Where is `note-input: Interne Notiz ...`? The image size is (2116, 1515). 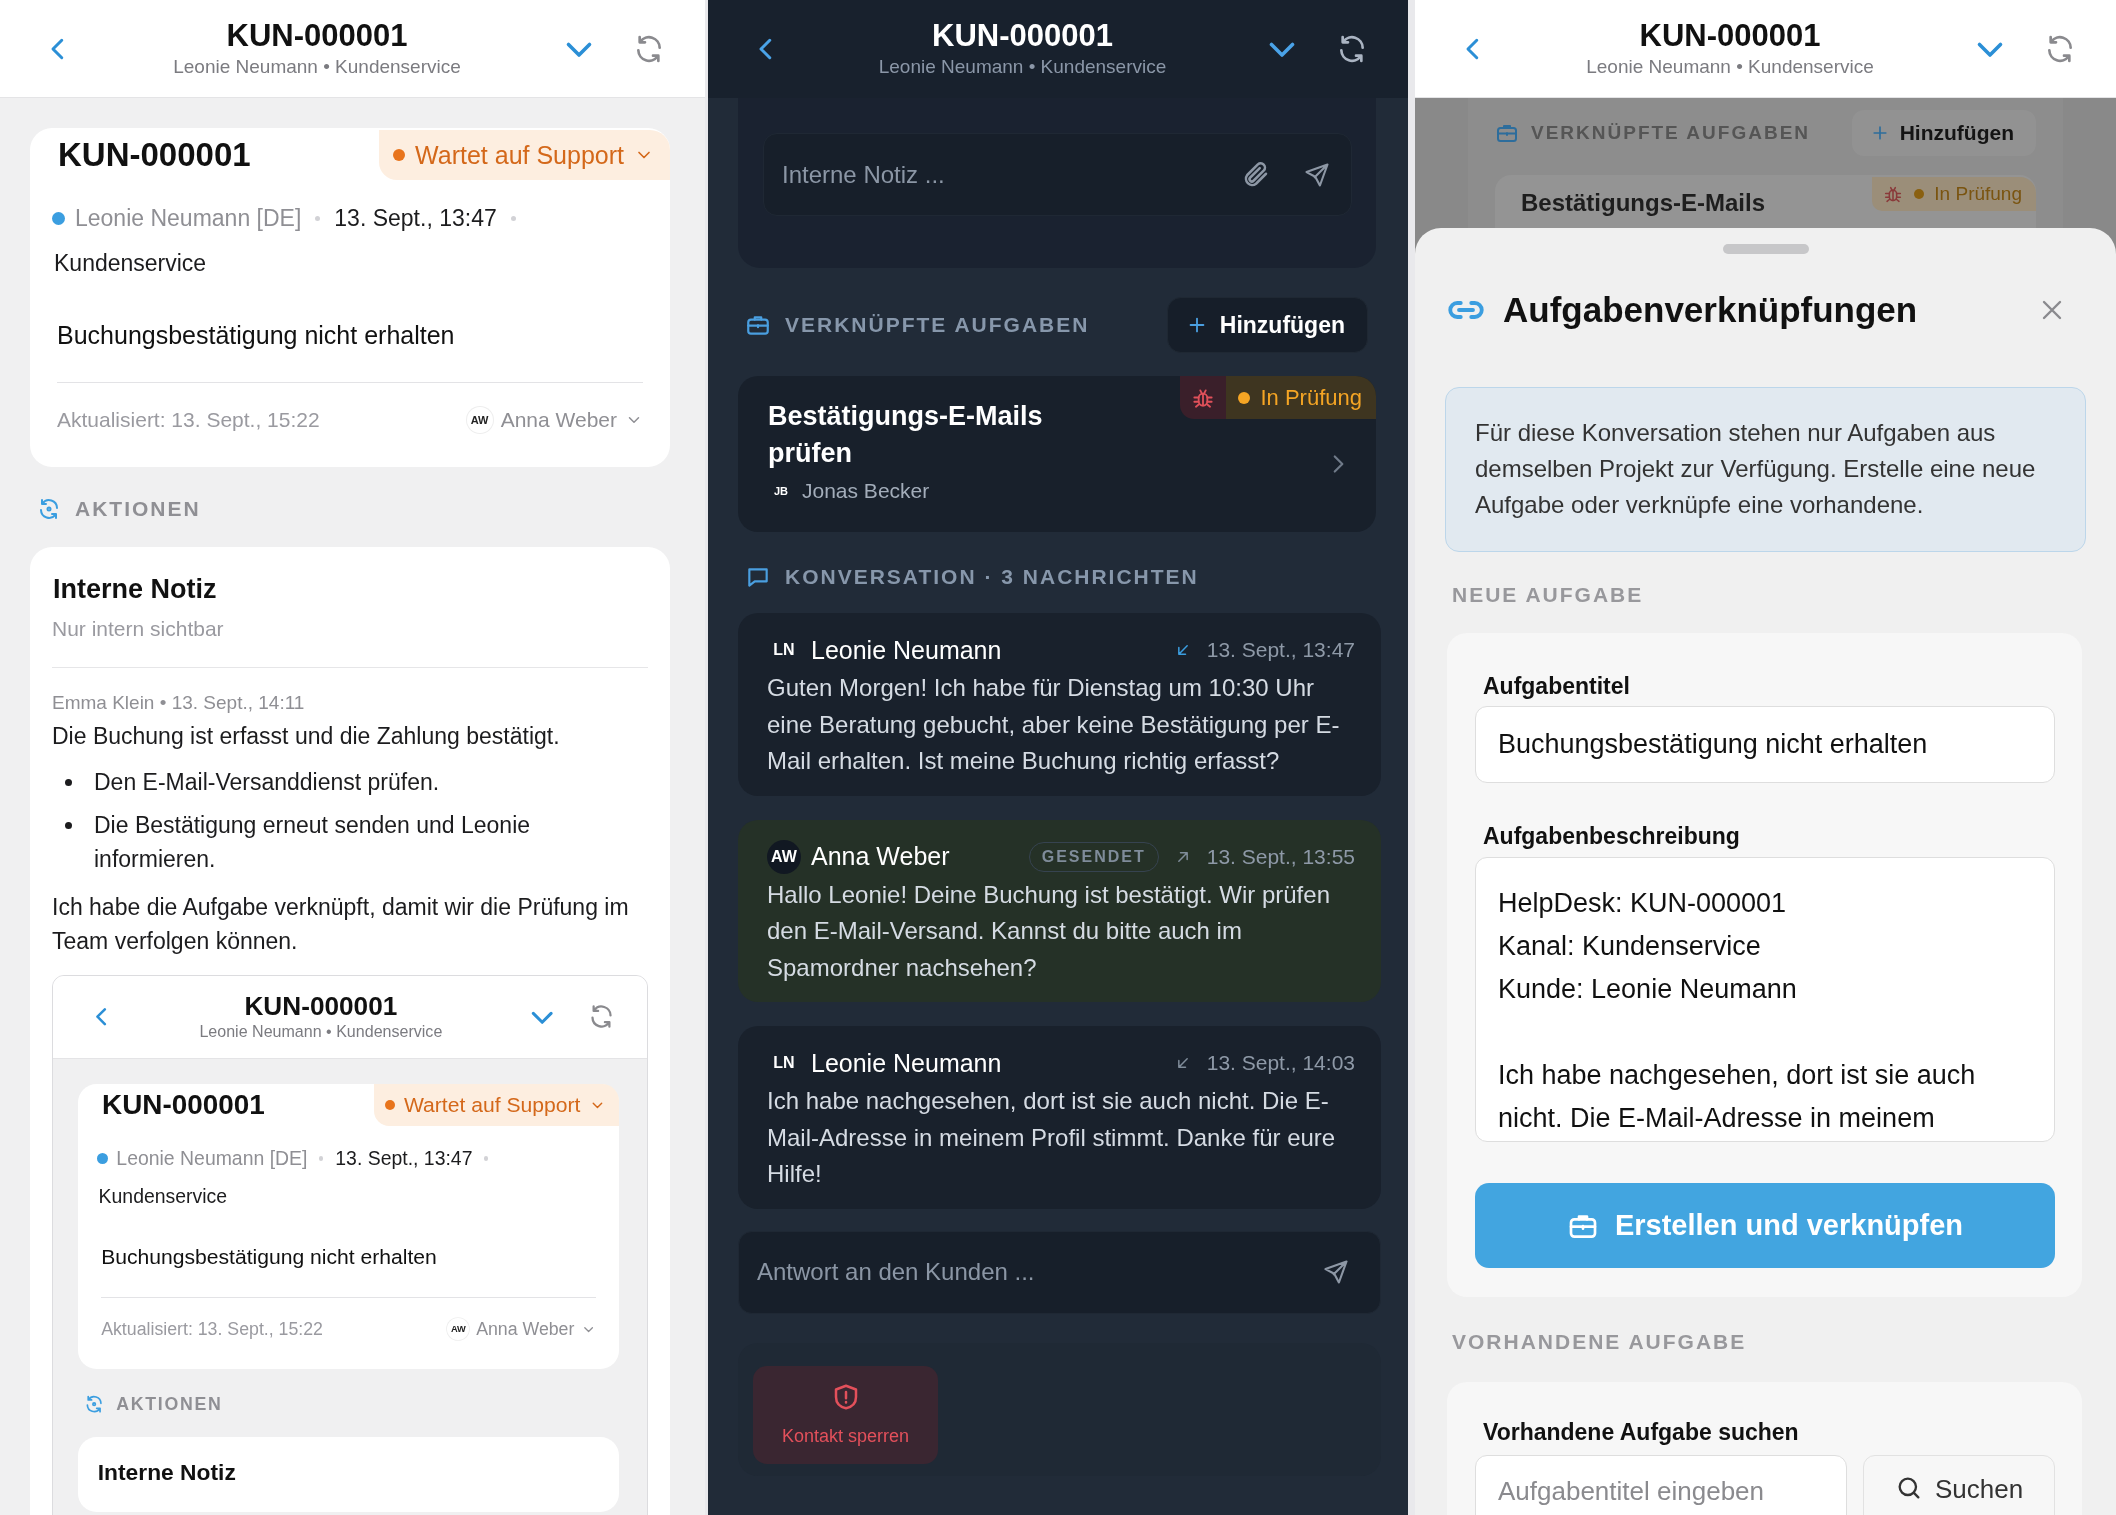
note-input: Interne Notiz ... is located at coordinates (1057, 174).